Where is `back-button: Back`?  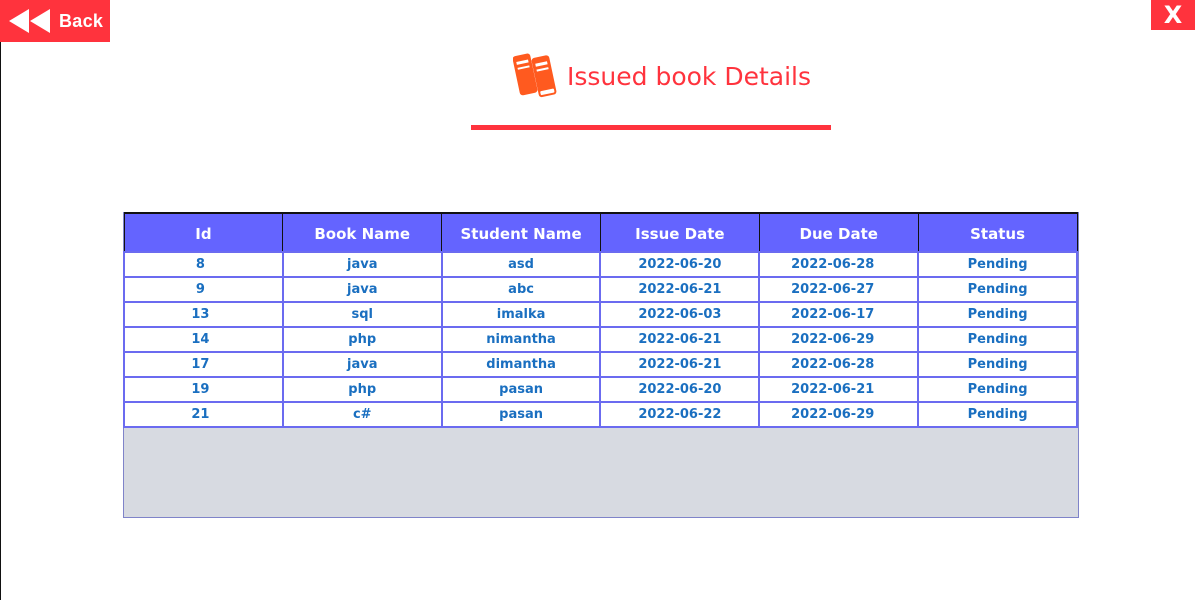
back-button: Back is located at coordinates (55, 21).